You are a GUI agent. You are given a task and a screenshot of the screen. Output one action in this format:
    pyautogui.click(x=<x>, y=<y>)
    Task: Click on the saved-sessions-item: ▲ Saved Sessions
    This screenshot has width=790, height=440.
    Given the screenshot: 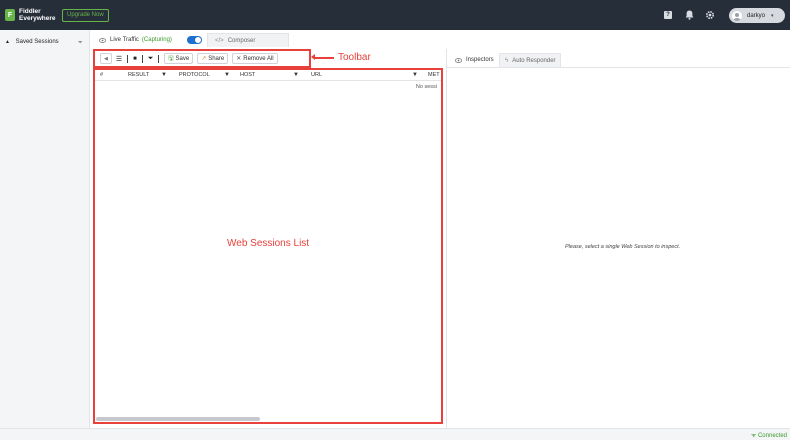 What is the action you would take?
    pyautogui.click(x=32, y=42)
    